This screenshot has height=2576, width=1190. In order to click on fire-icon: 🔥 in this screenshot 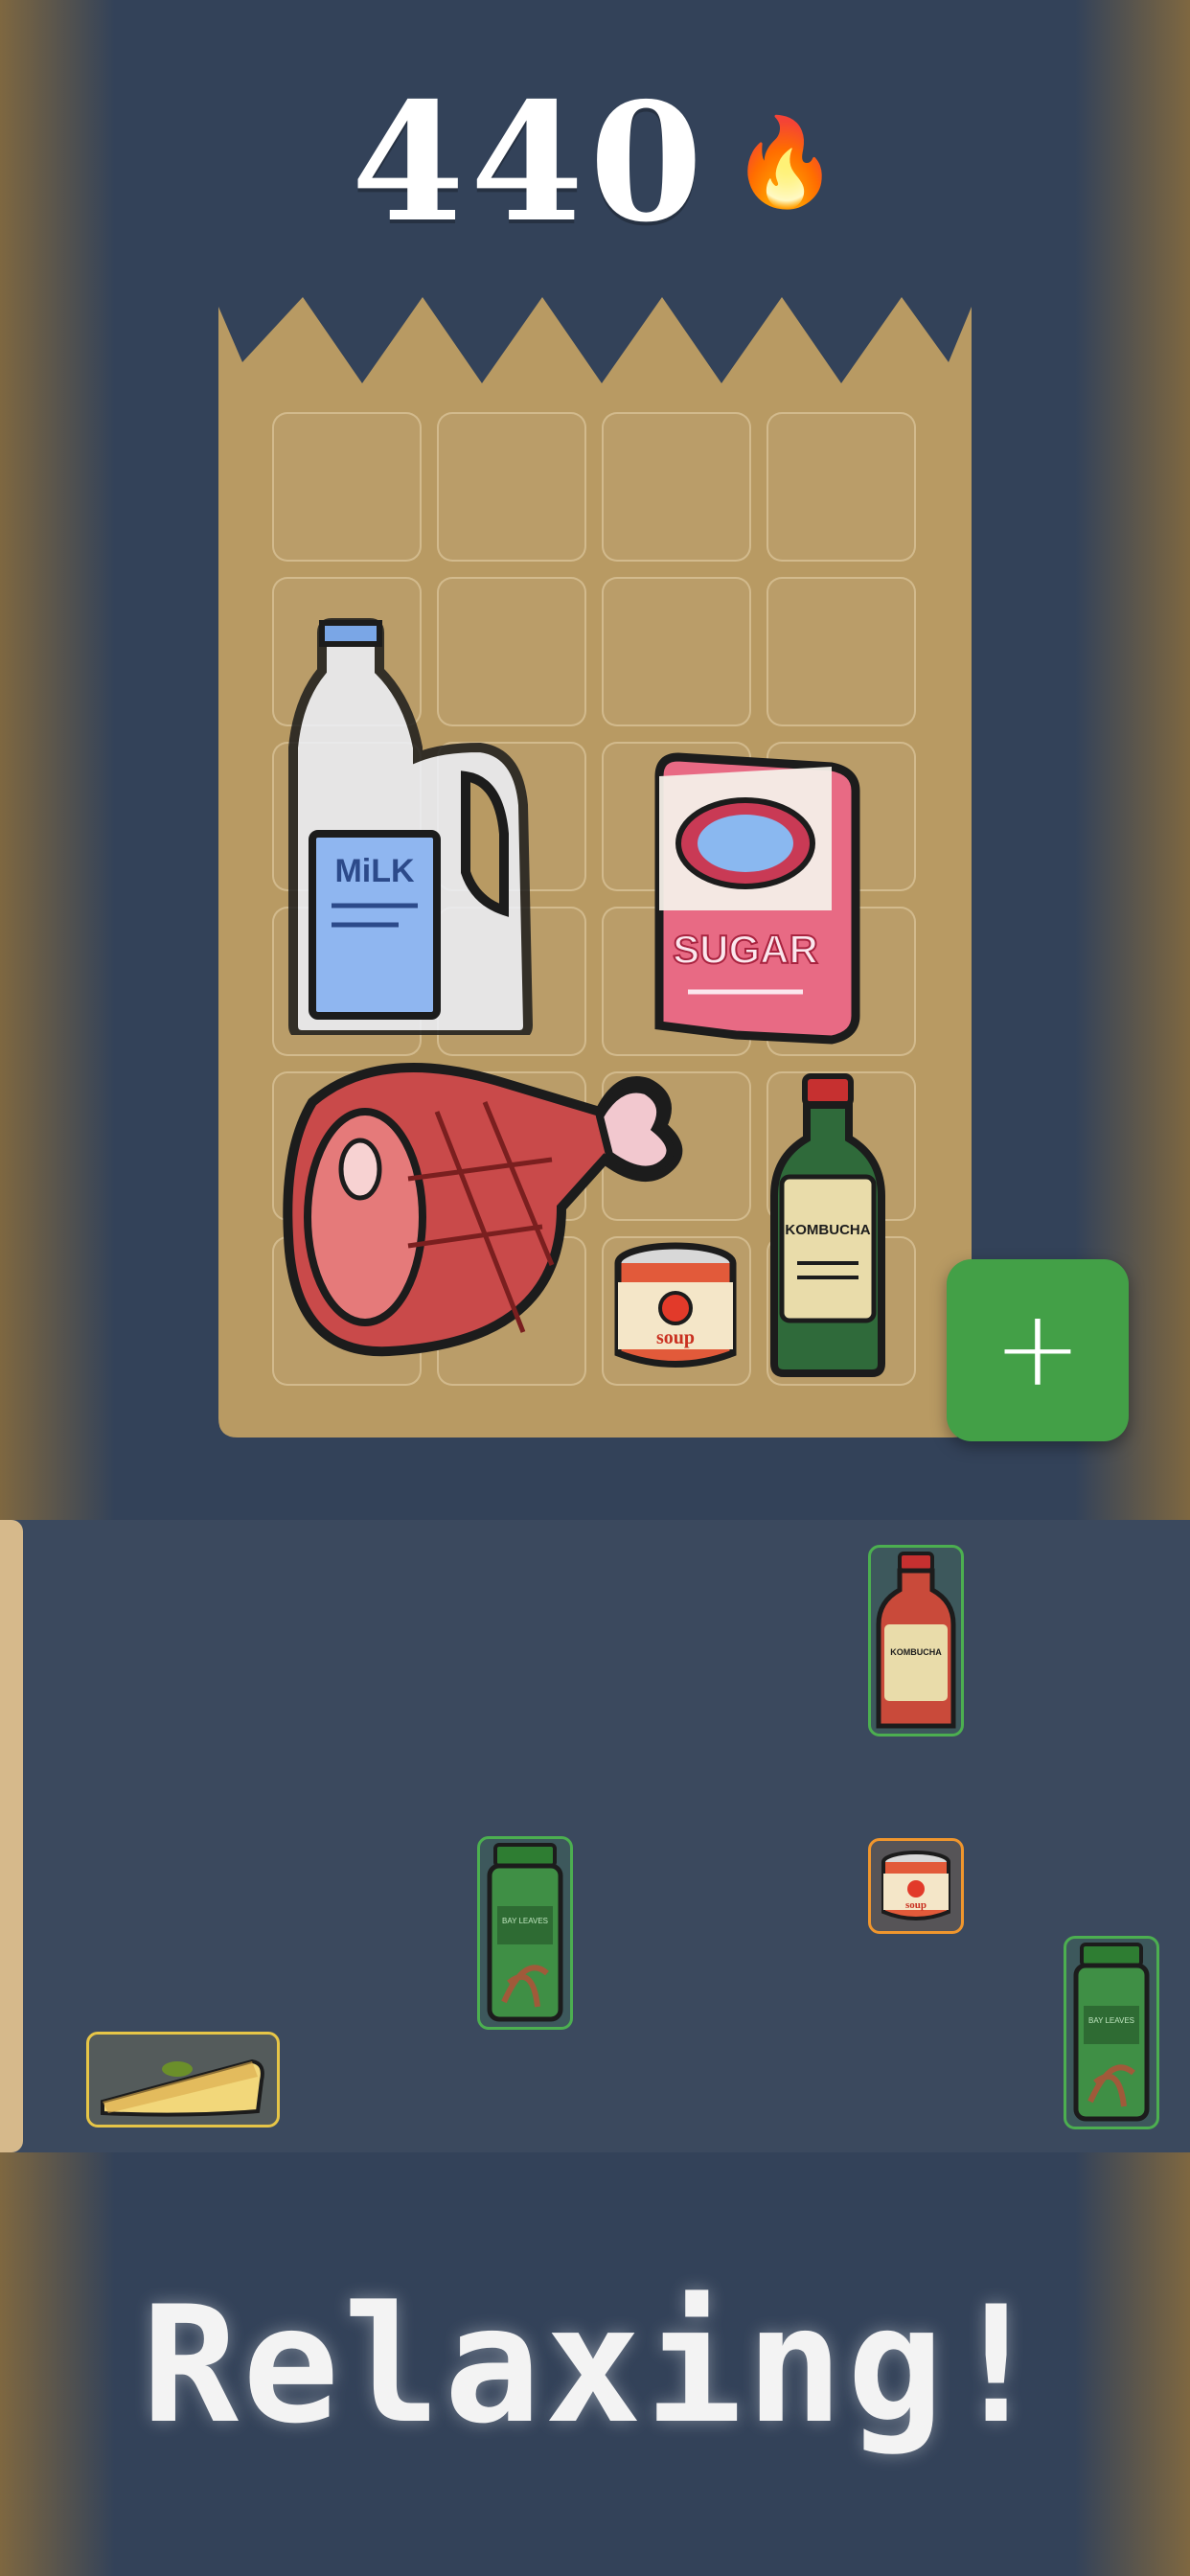, I will do `click(785, 162)`.